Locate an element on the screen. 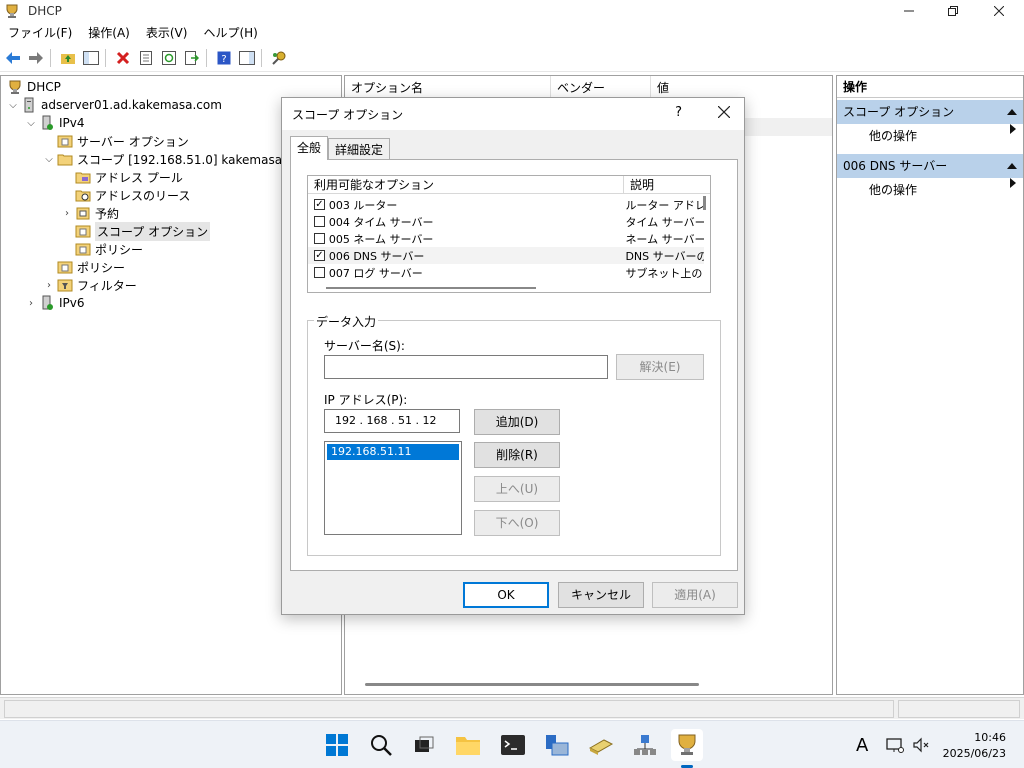  action-section-dns-server: 006 DNS サーバー is located at coordinates (930, 166).